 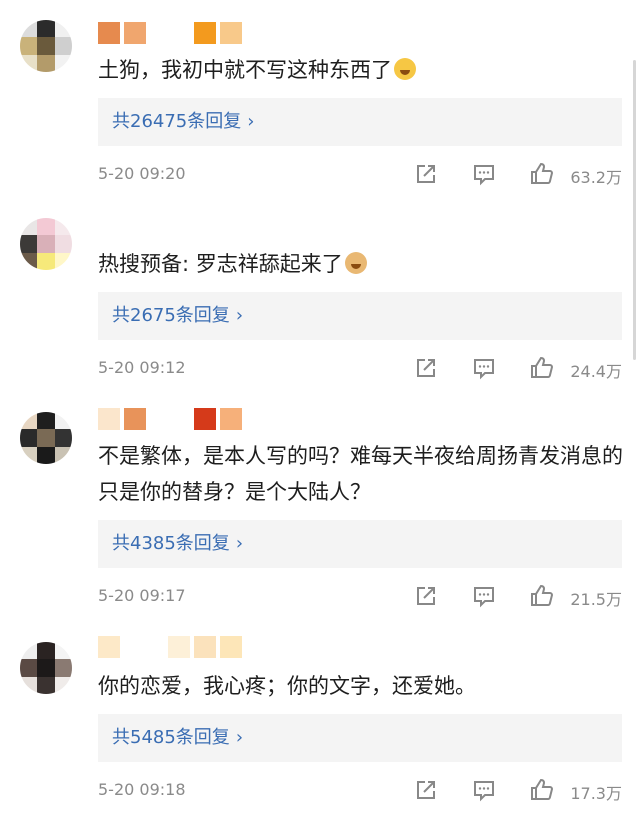 What do you see at coordinates (596, 599) in the screenshot?
I see `like-count: 21.5万` at bounding box center [596, 599].